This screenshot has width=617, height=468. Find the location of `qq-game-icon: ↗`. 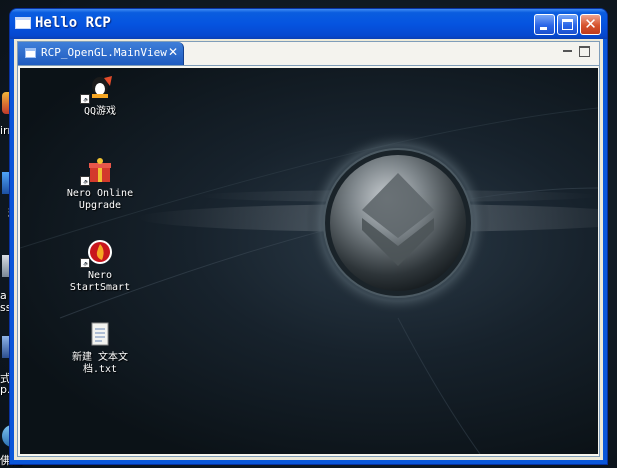

qq-game-icon: ↗ is located at coordinates (97, 89).